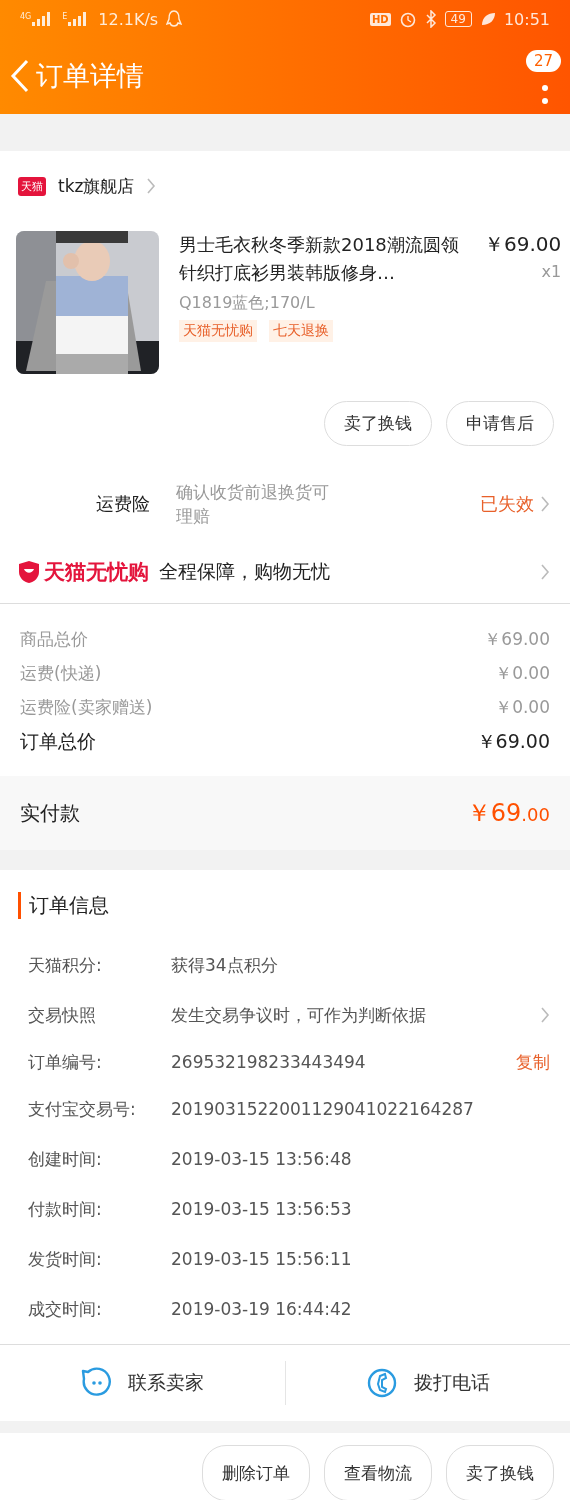 The height and width of the screenshot is (1500, 570). What do you see at coordinates (128, 19) in the screenshot?
I see `network-speed: 12.1K/s` at bounding box center [128, 19].